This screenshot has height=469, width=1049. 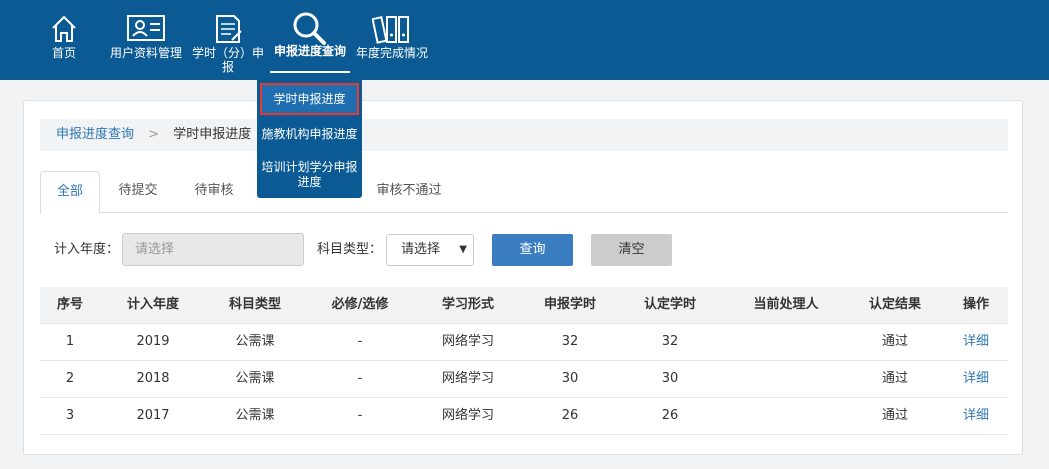 What do you see at coordinates (669, 304) in the screenshot?
I see `header-cell: 认定学时` at bounding box center [669, 304].